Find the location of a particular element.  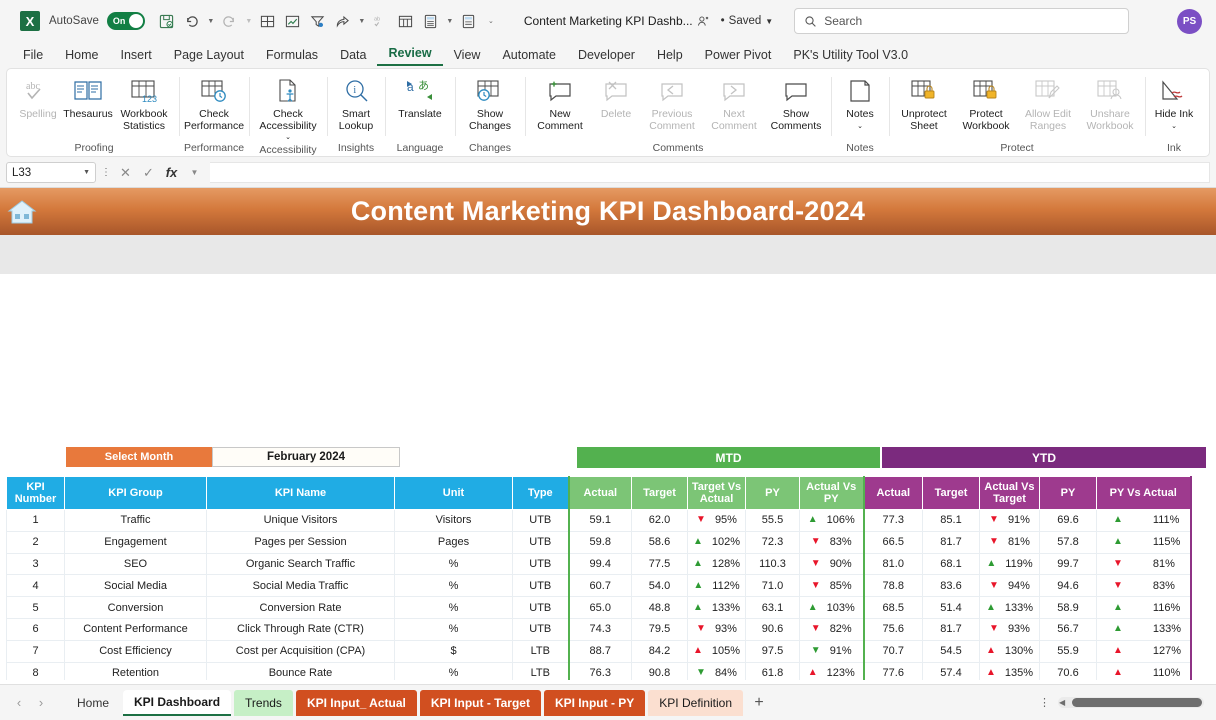

hide-ink-button: Hide Ink ⌄ is located at coordinates (1174, 102).